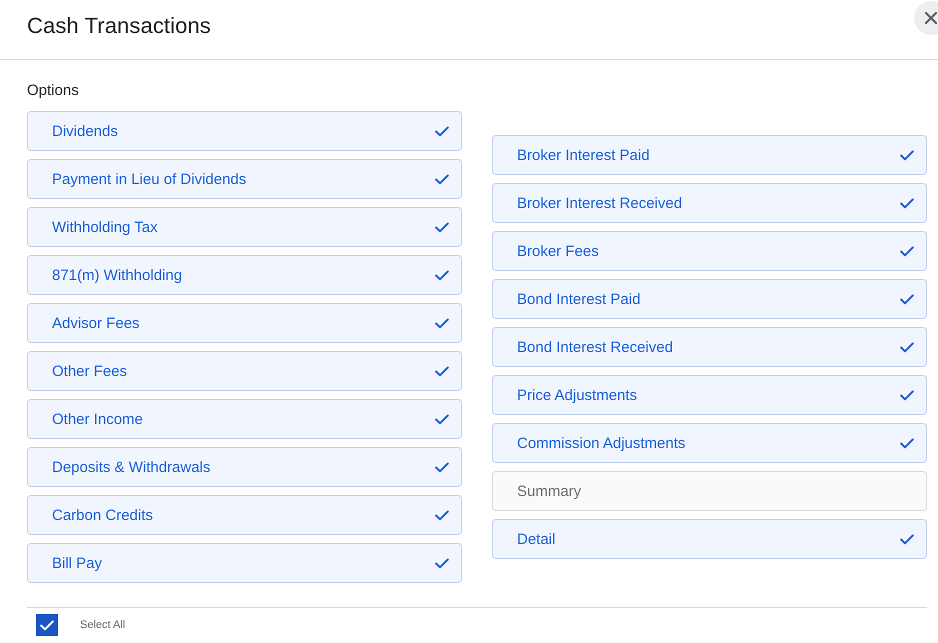 The image size is (938, 643). Describe the element at coordinates (244, 563) in the screenshot. I see `option-toggle: Bill Pay` at that location.